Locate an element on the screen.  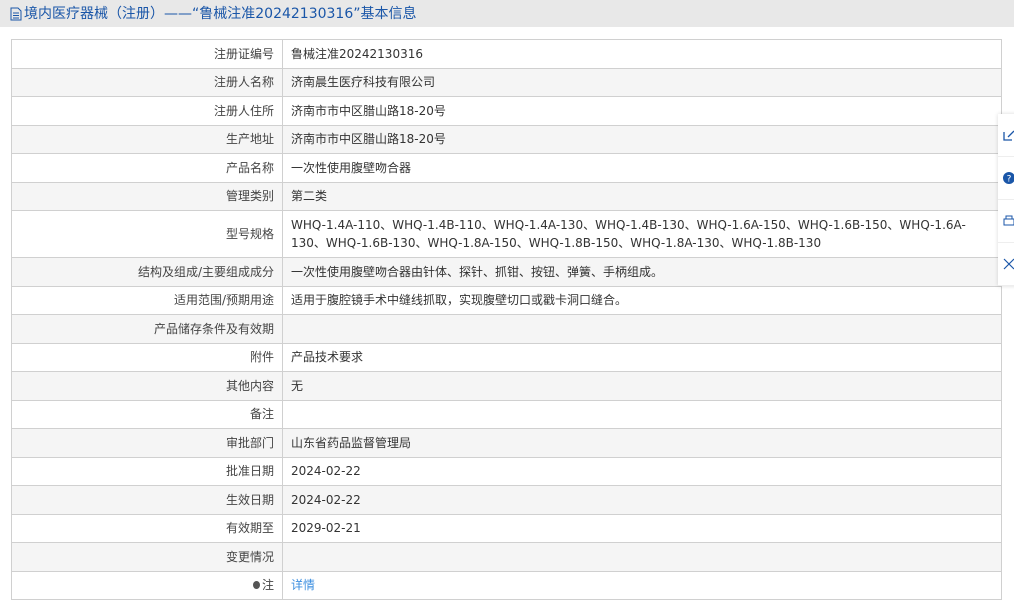
field-value: 鲁械注准20242130316 is located at coordinates (642, 54).